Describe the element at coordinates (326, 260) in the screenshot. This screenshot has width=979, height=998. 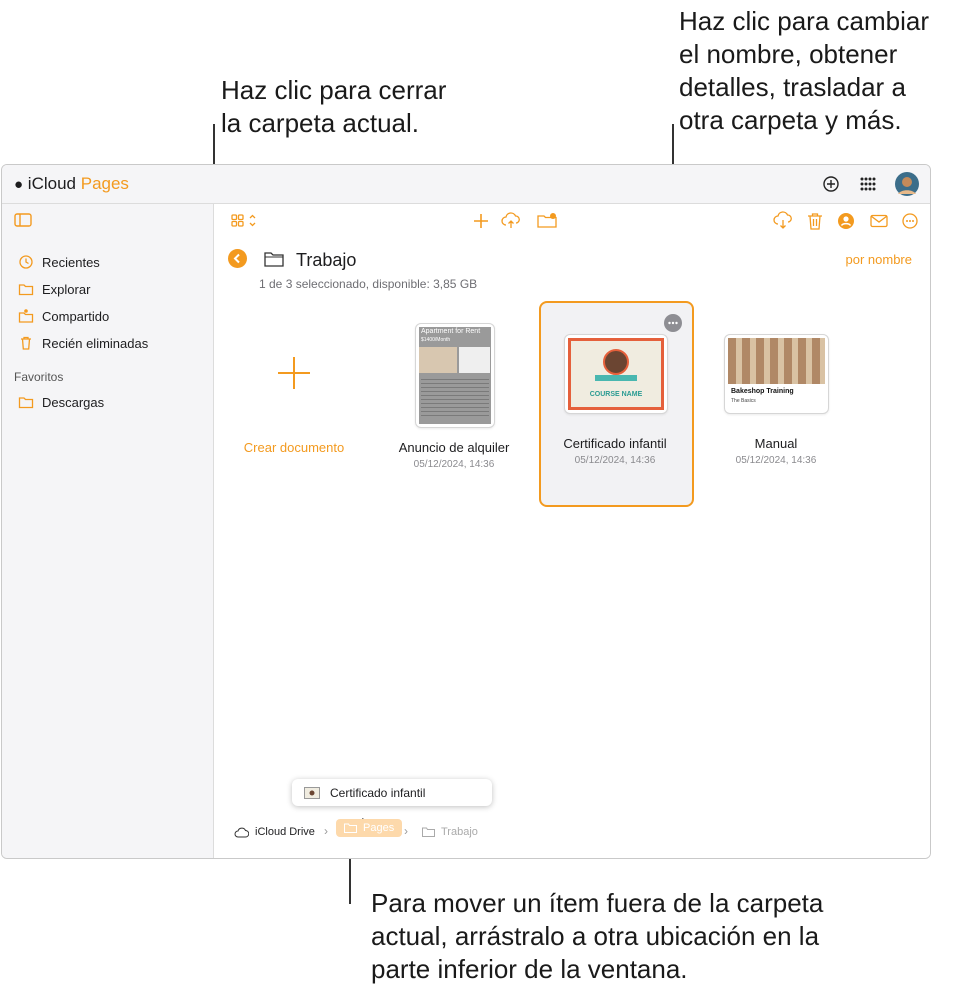
I see `folder-title: Trabajo` at that location.